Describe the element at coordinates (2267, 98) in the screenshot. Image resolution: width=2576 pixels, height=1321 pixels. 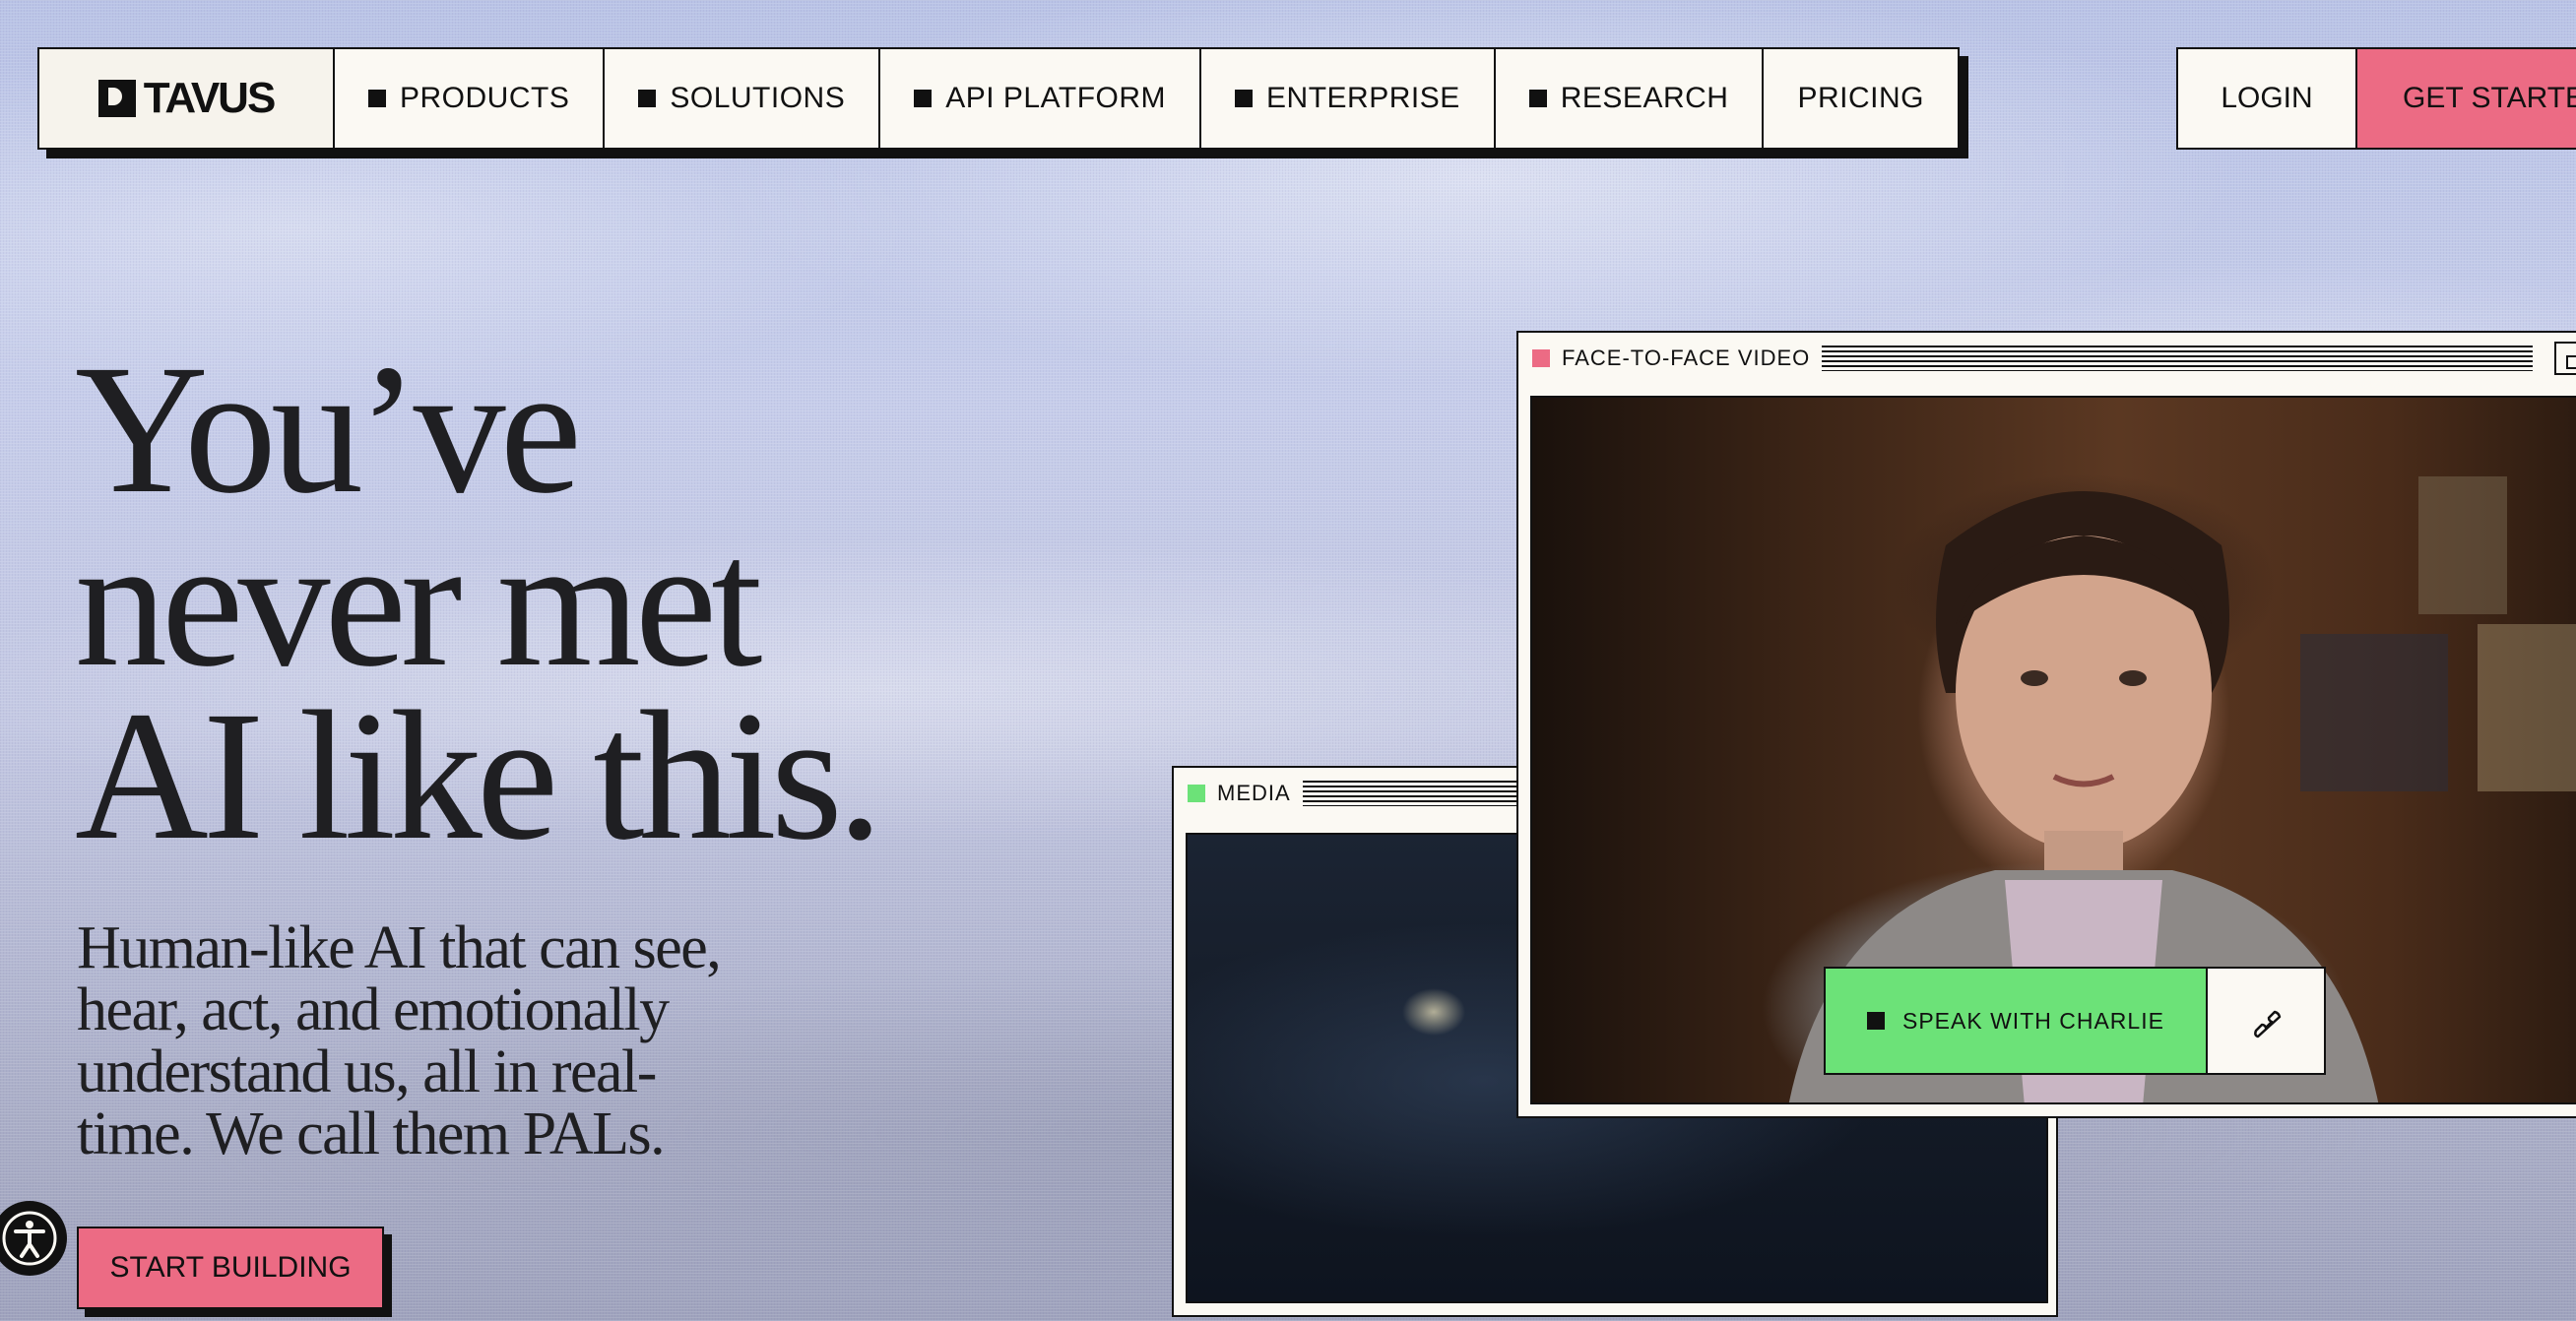
I see `login-button: LOGIN` at that location.